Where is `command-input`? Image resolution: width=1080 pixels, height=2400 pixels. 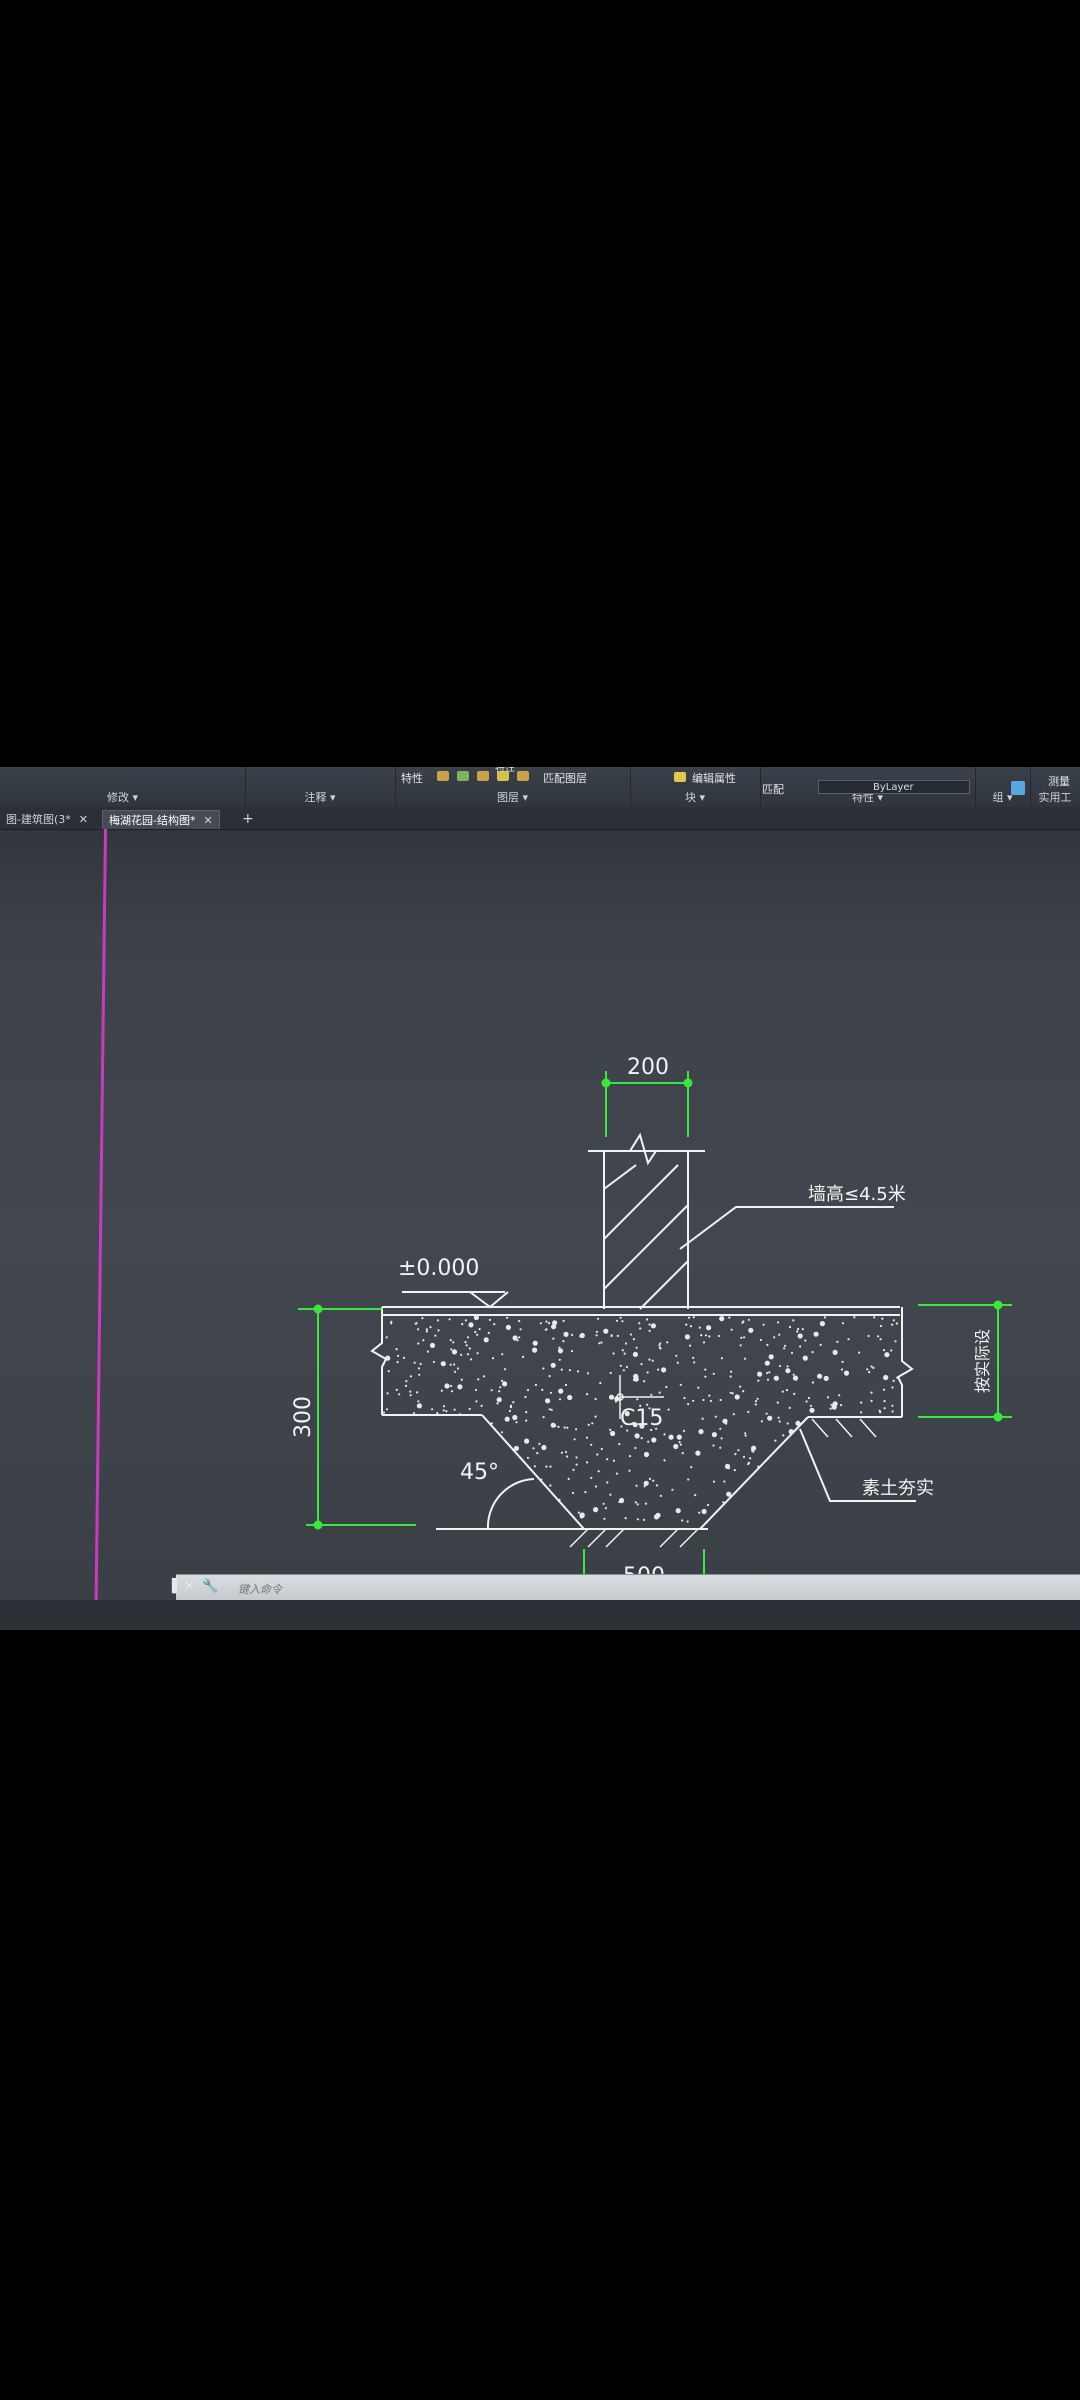
command-input is located at coordinates (438, 1589).